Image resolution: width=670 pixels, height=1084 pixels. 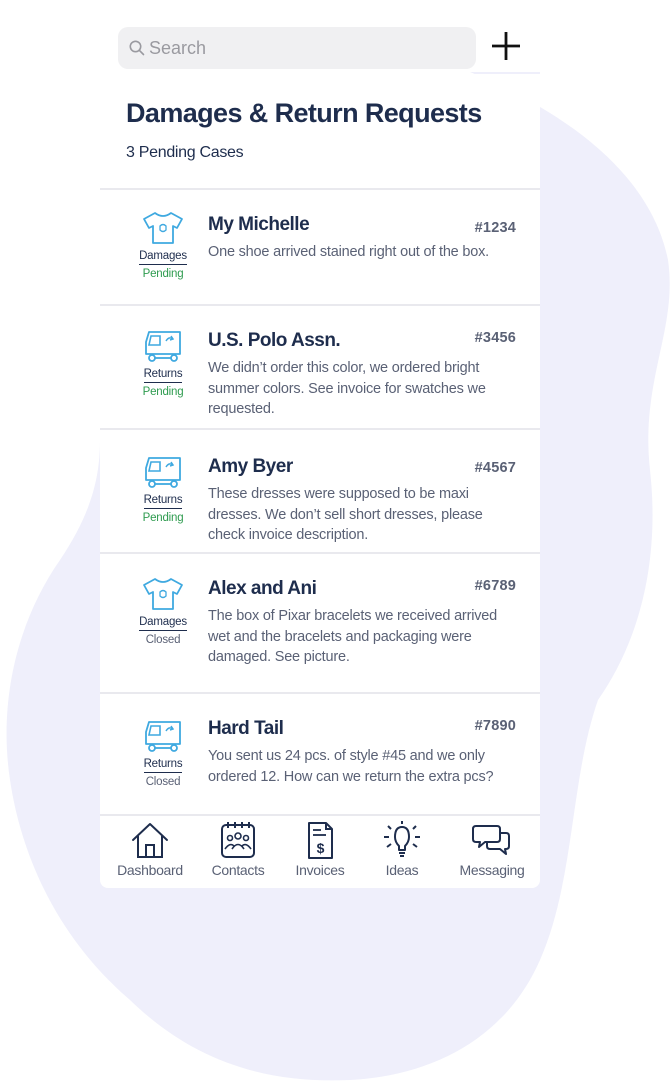 I want to click on tab-label: Invoices, so click(x=320, y=870).